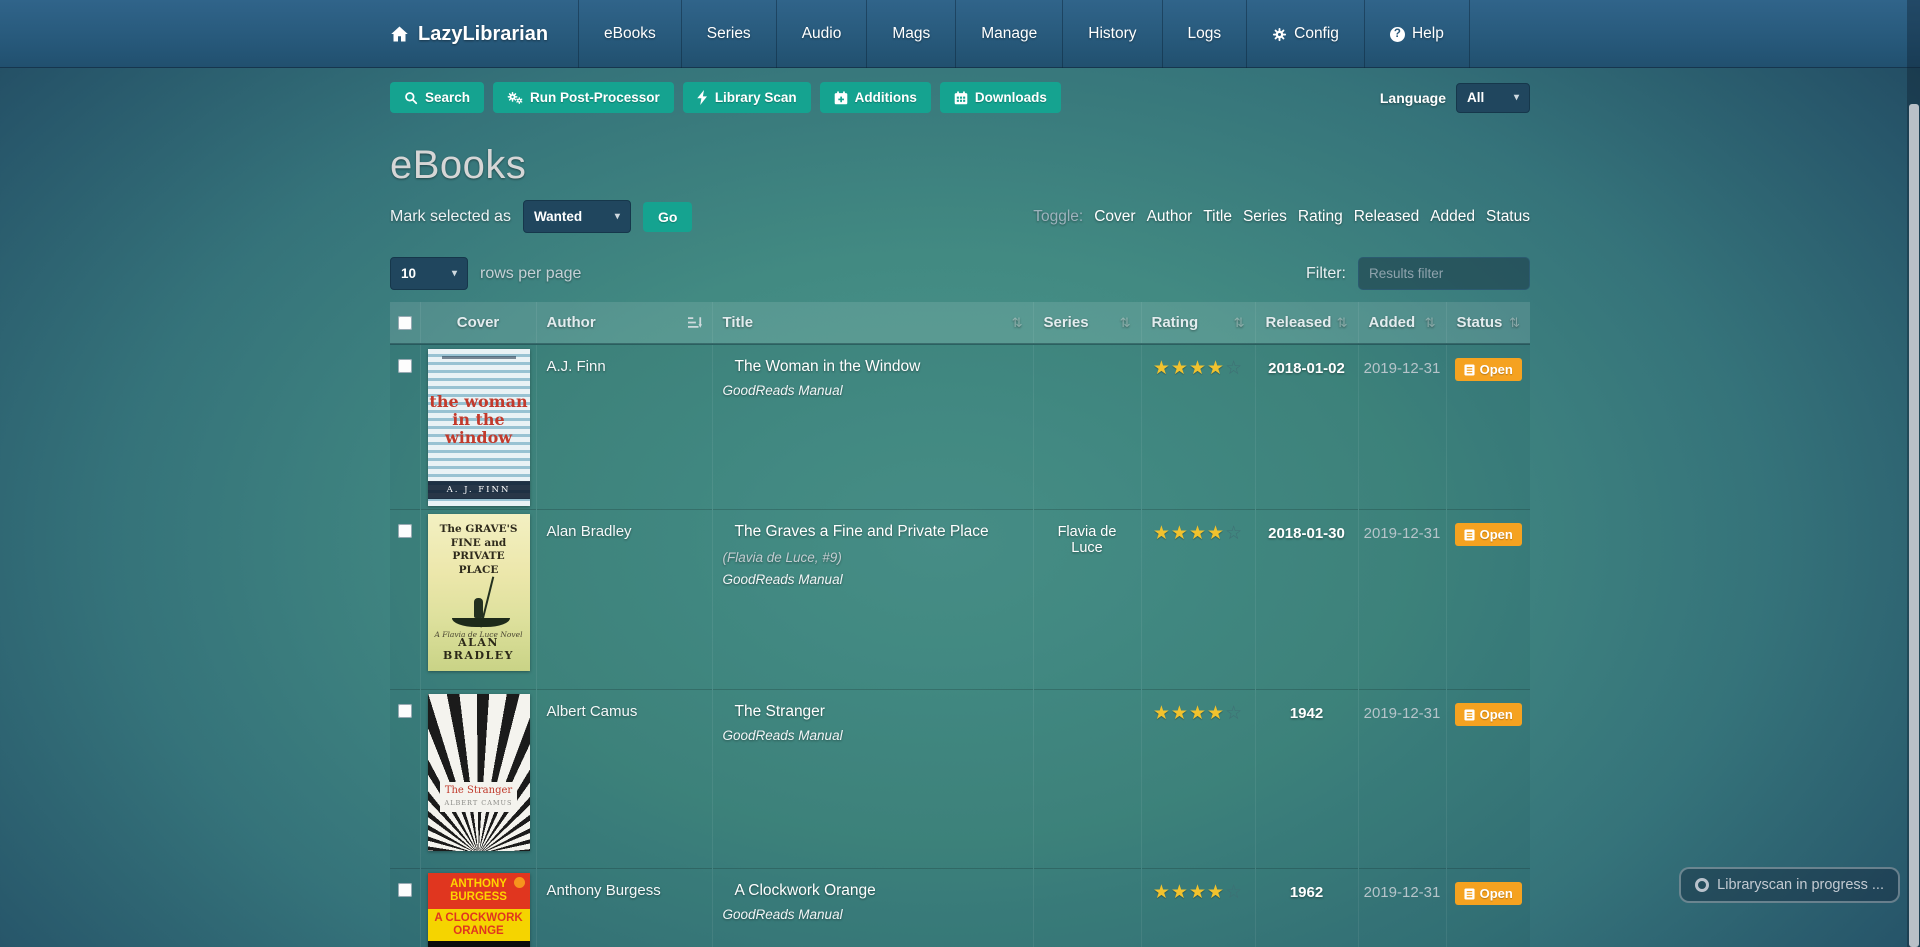 The width and height of the screenshot is (1920, 947). Describe the element at coordinates (1305, 34) in the screenshot. I see `nav-item-config: Config` at that location.